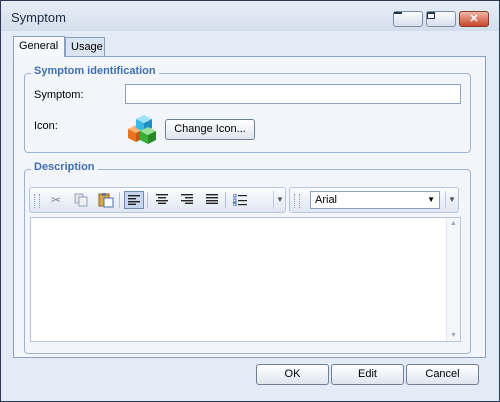  I want to click on minimize-button, so click(408, 19).